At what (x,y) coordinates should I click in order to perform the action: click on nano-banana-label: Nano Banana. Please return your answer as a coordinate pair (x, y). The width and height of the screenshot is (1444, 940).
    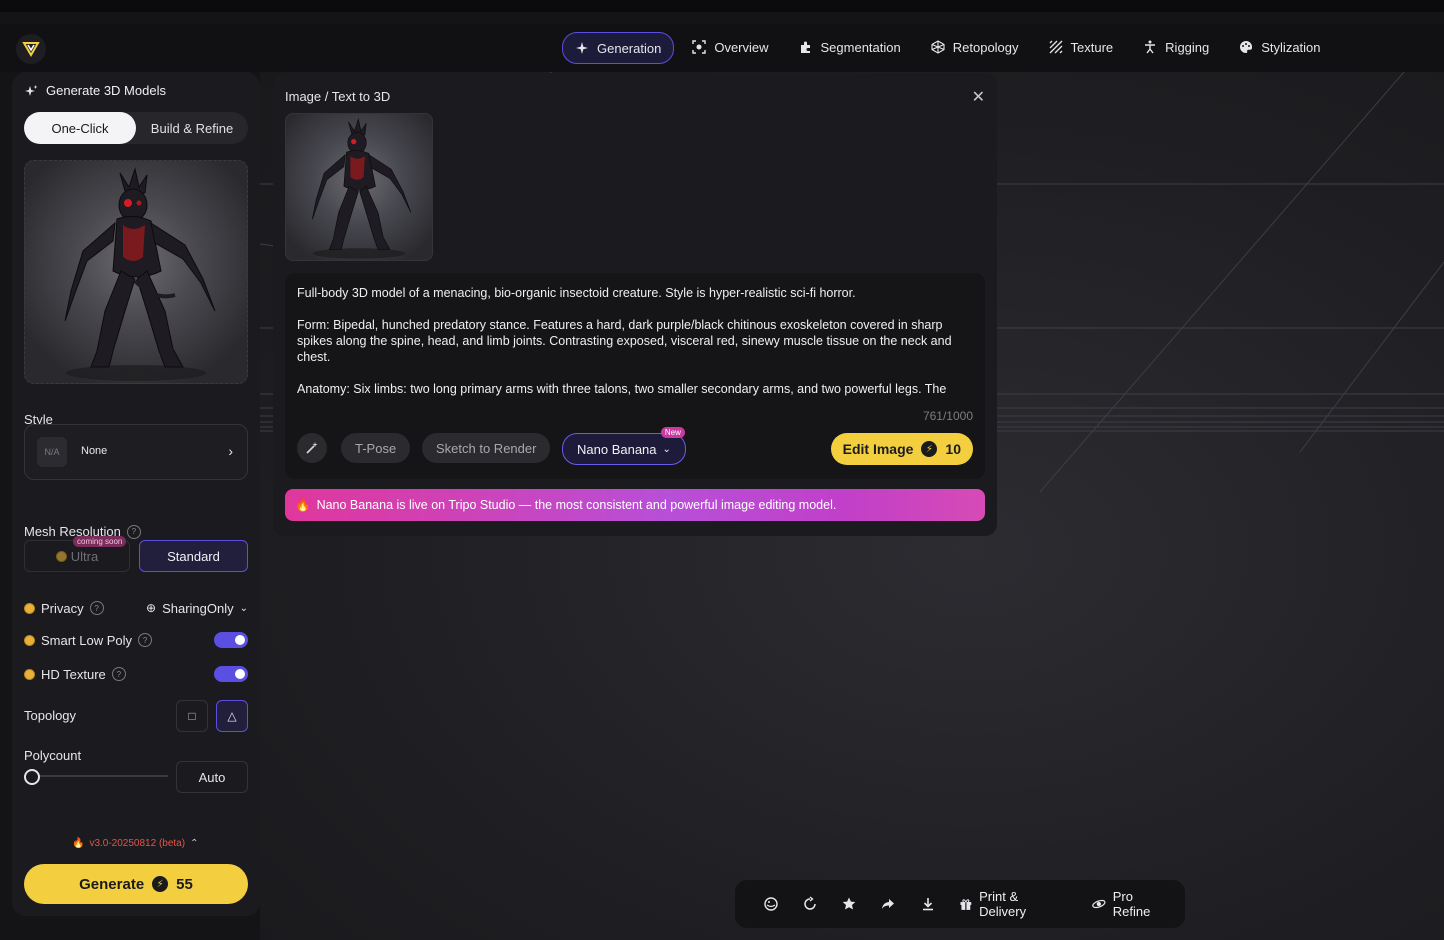
    Looking at the image, I should click on (617, 449).